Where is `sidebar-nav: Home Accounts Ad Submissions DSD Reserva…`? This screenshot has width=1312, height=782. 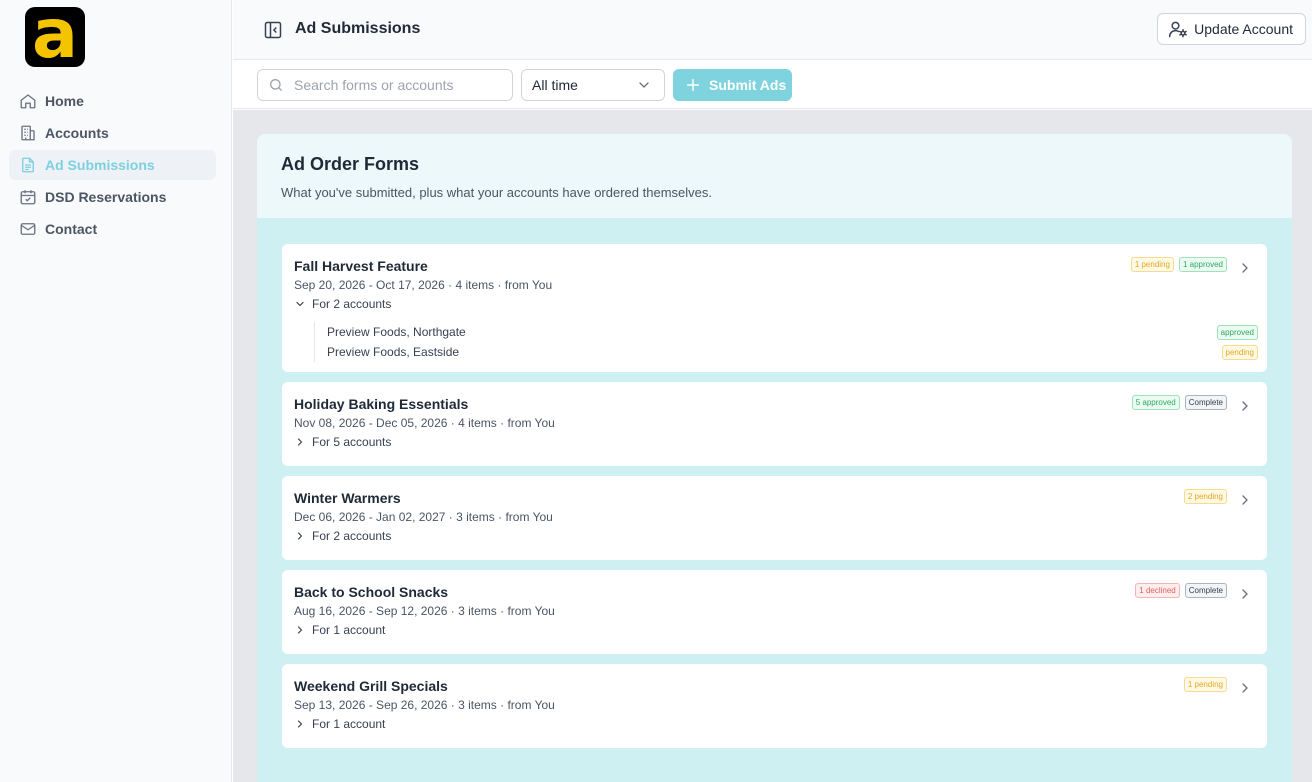
sidebar-nav: Home Accounts Ad Submissions DSD Reserva… is located at coordinates (112, 166).